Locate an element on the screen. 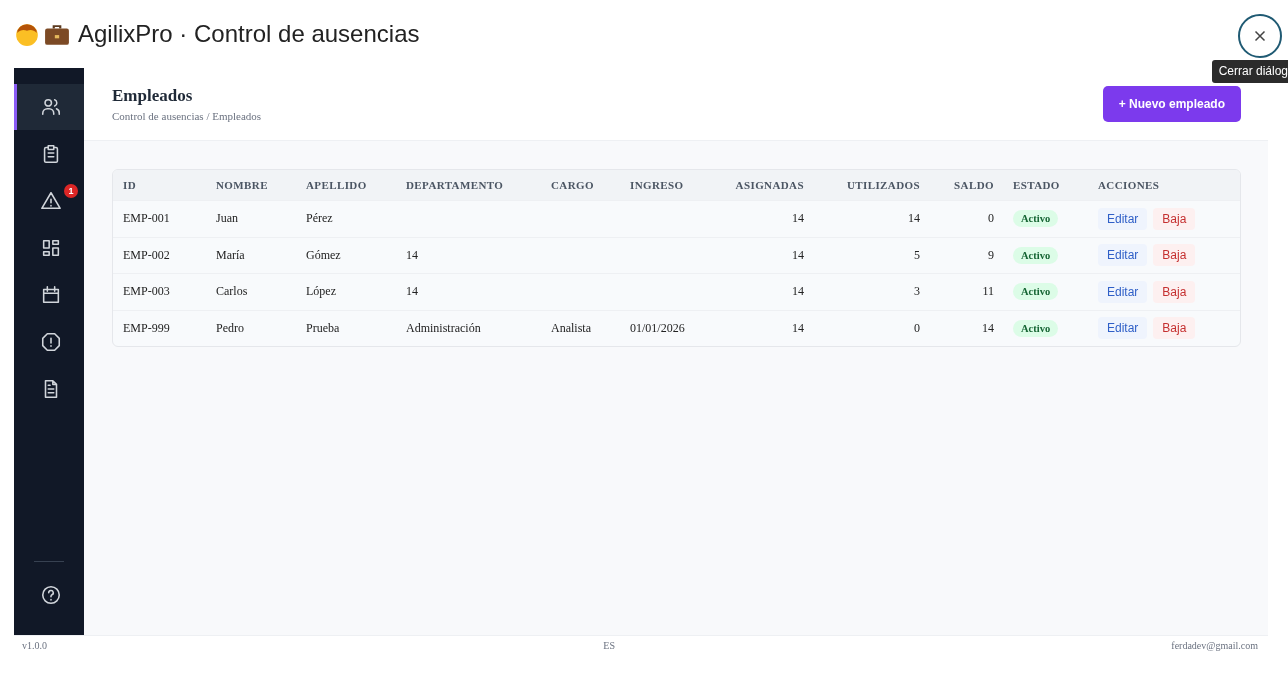 The width and height of the screenshot is (1288, 675). table-cell: María is located at coordinates (230, 254).